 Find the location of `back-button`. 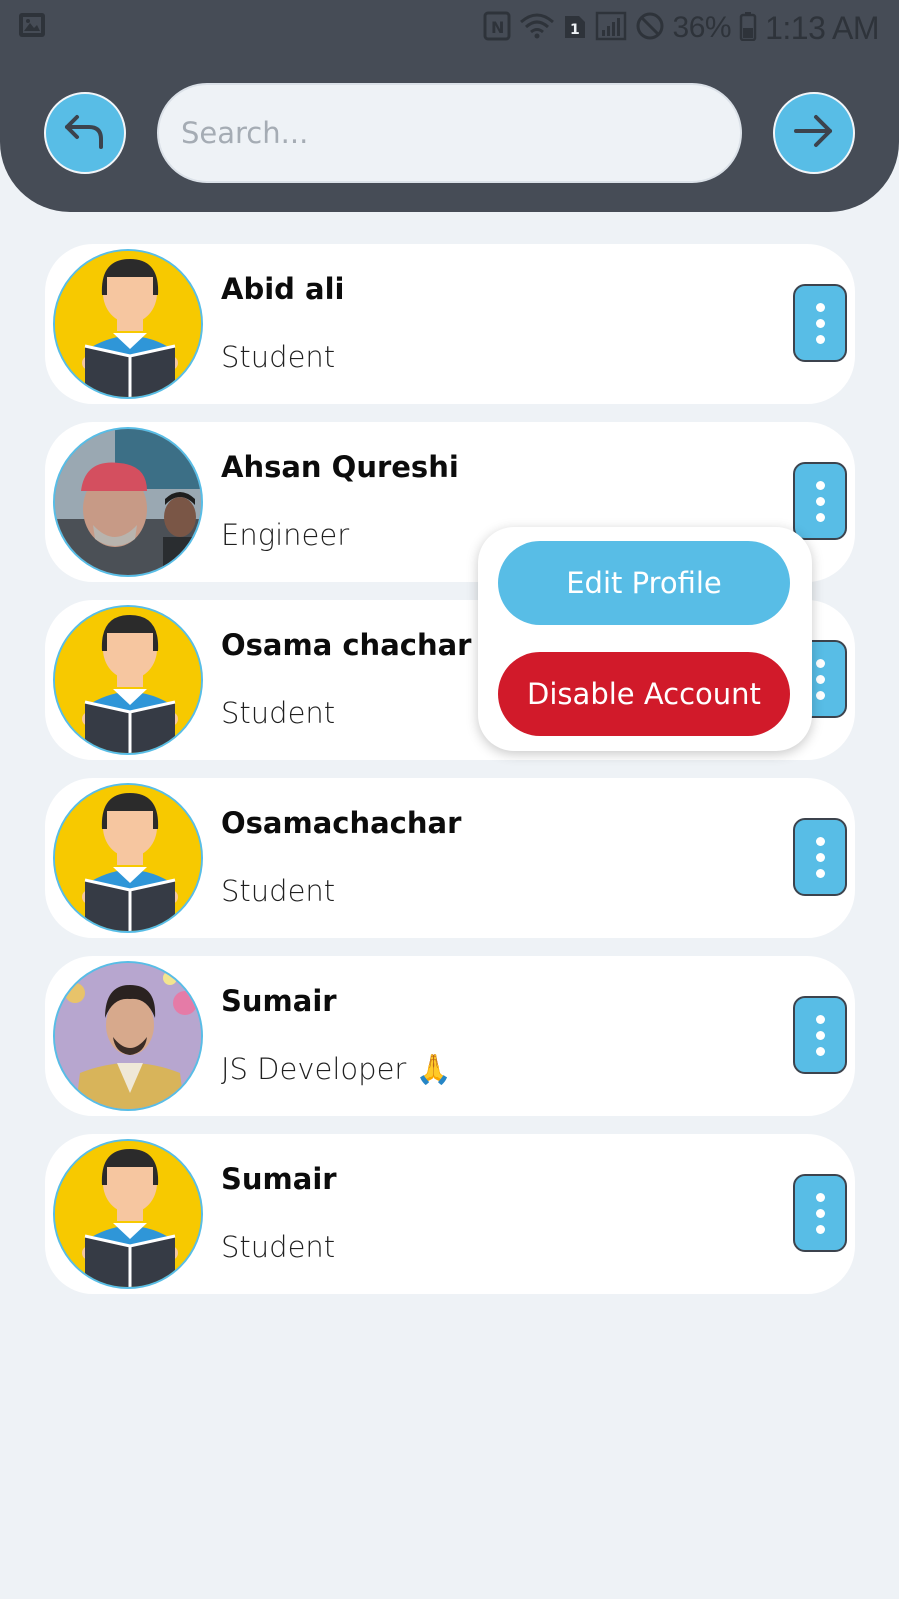

back-button is located at coordinates (85, 133).